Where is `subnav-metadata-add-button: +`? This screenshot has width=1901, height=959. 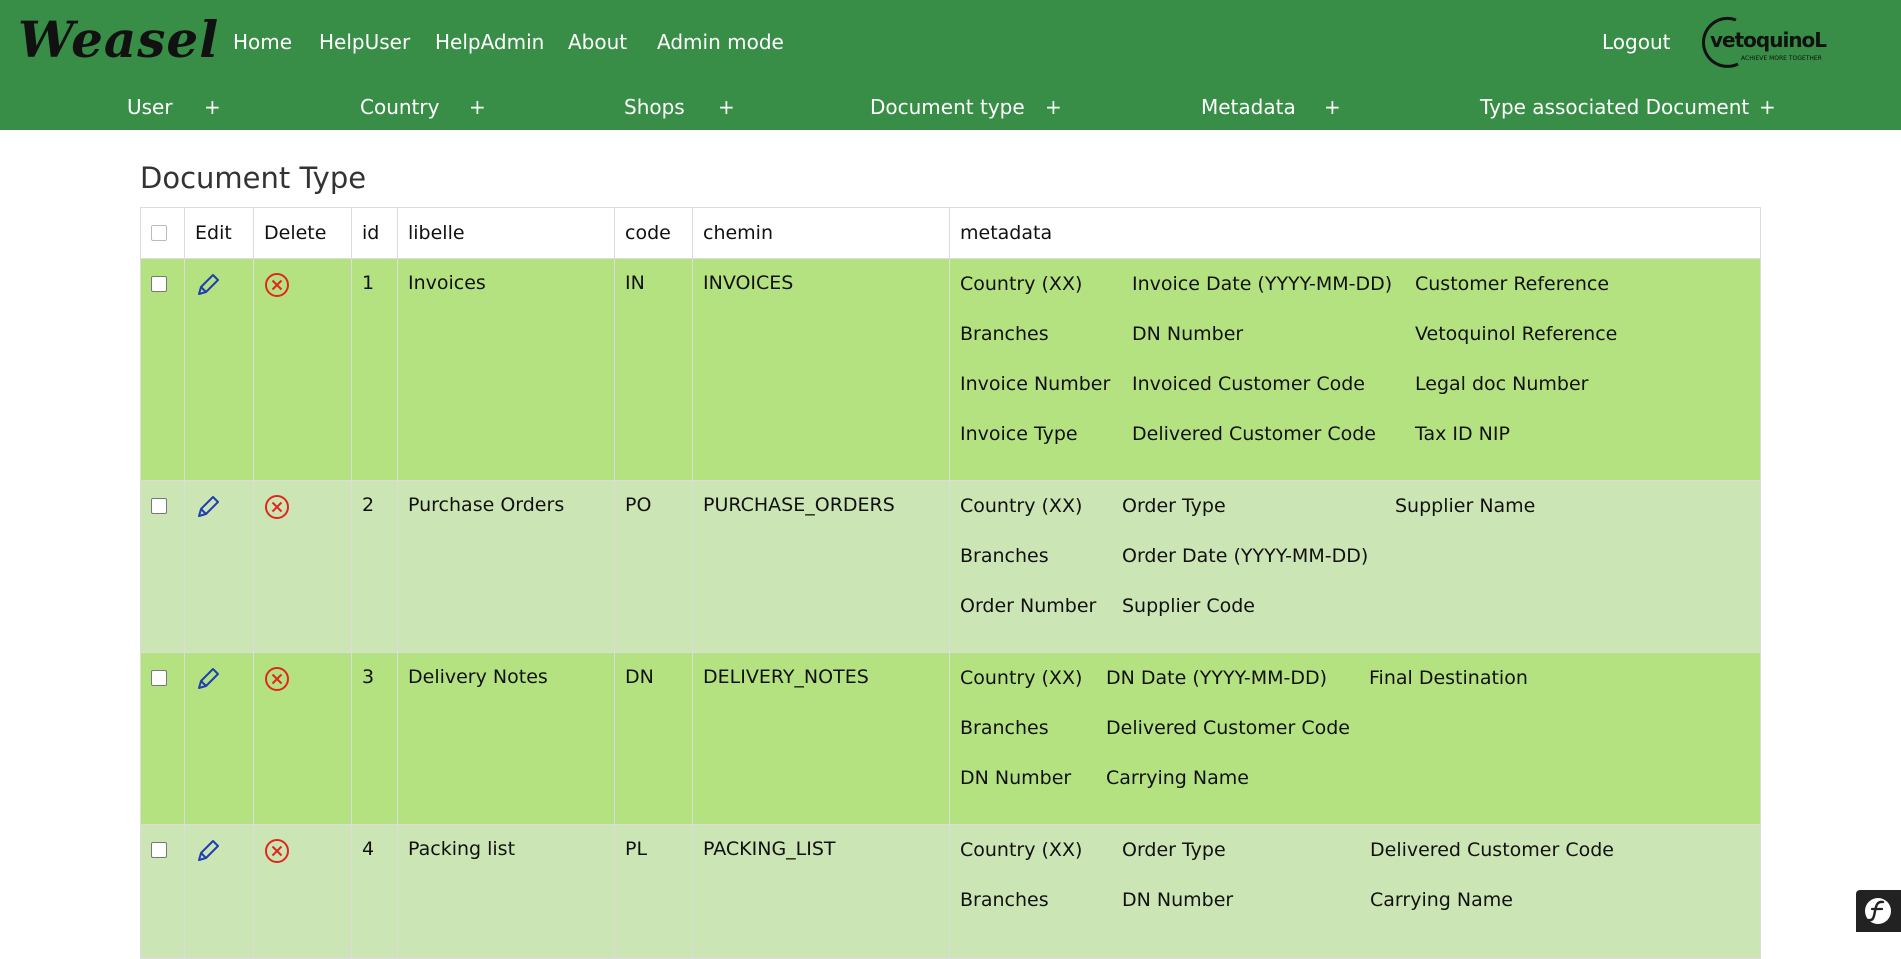 subnav-metadata-add-button: + is located at coordinates (1332, 107).